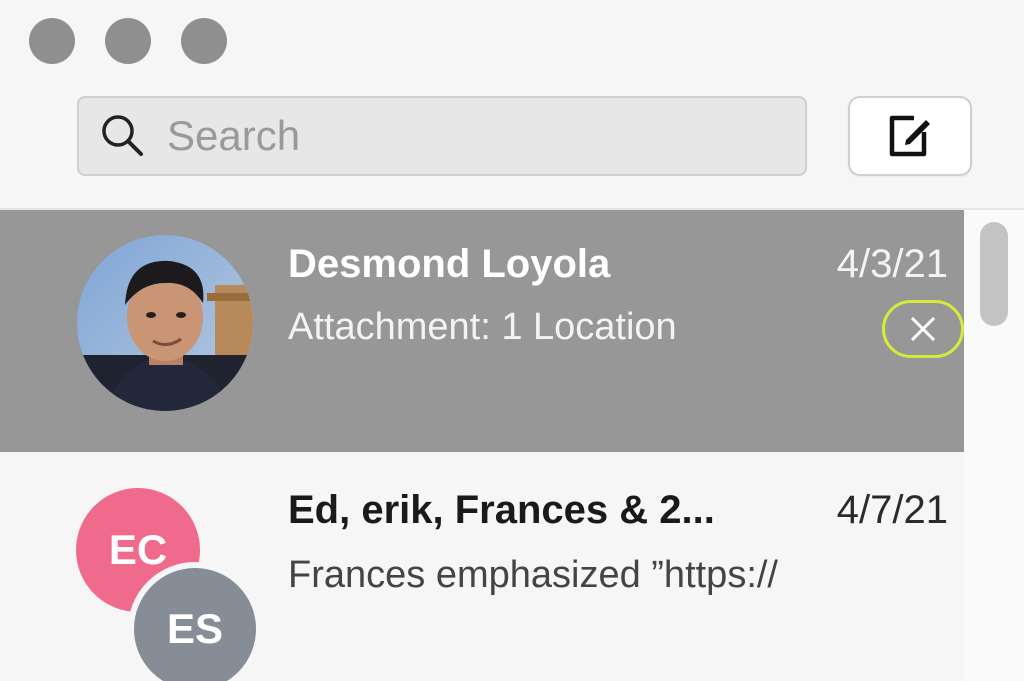  What do you see at coordinates (449, 264) in the screenshot?
I see `conversation-name: Desmond Loyola` at bounding box center [449, 264].